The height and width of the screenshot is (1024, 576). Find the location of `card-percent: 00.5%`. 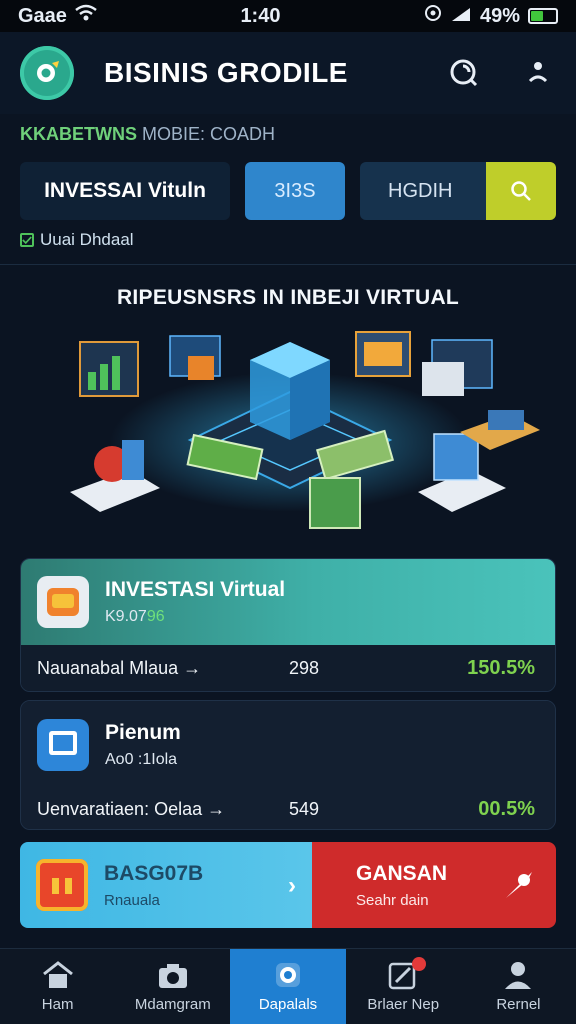

card-percent: 00.5% is located at coordinates (506, 808).